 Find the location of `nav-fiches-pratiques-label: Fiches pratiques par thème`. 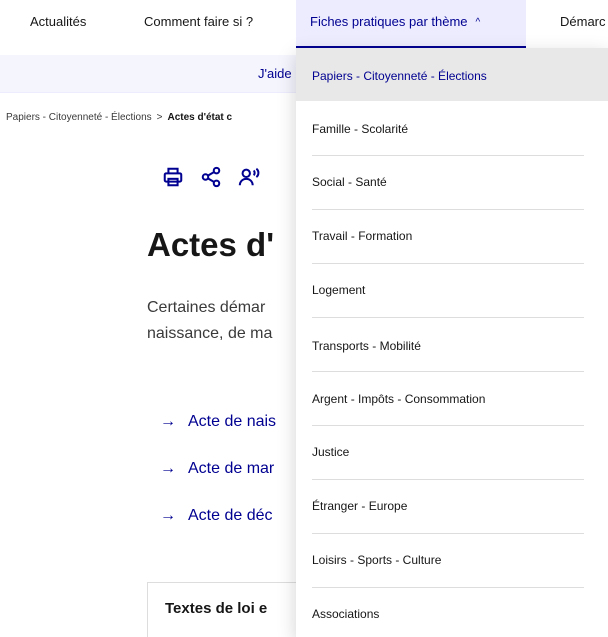

nav-fiches-pratiques-label: Fiches pratiques par thème is located at coordinates (389, 21).